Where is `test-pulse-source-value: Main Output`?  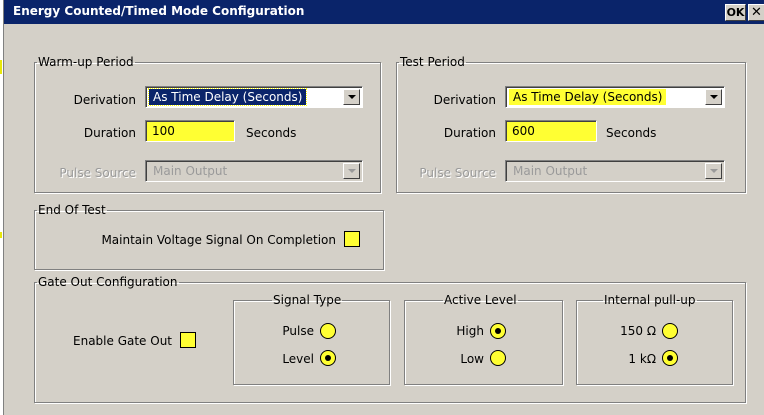 test-pulse-source-value: Main Output is located at coordinates (550, 171).